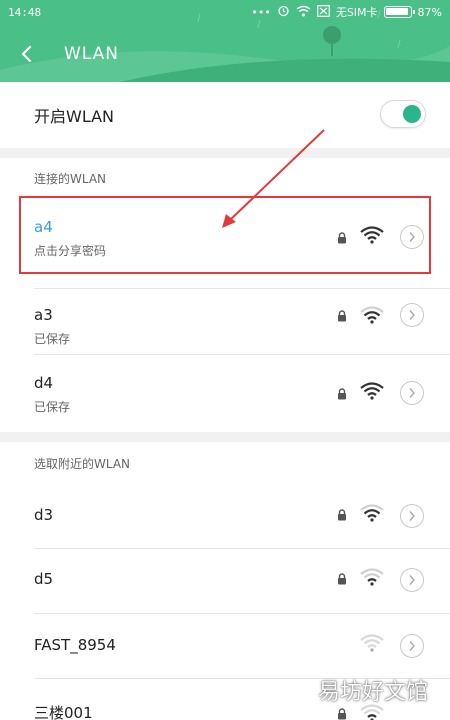 The width and height of the screenshot is (450, 720). What do you see at coordinates (225, 323) in the screenshot?
I see `network-row-a3: a3 已保存` at bounding box center [225, 323].